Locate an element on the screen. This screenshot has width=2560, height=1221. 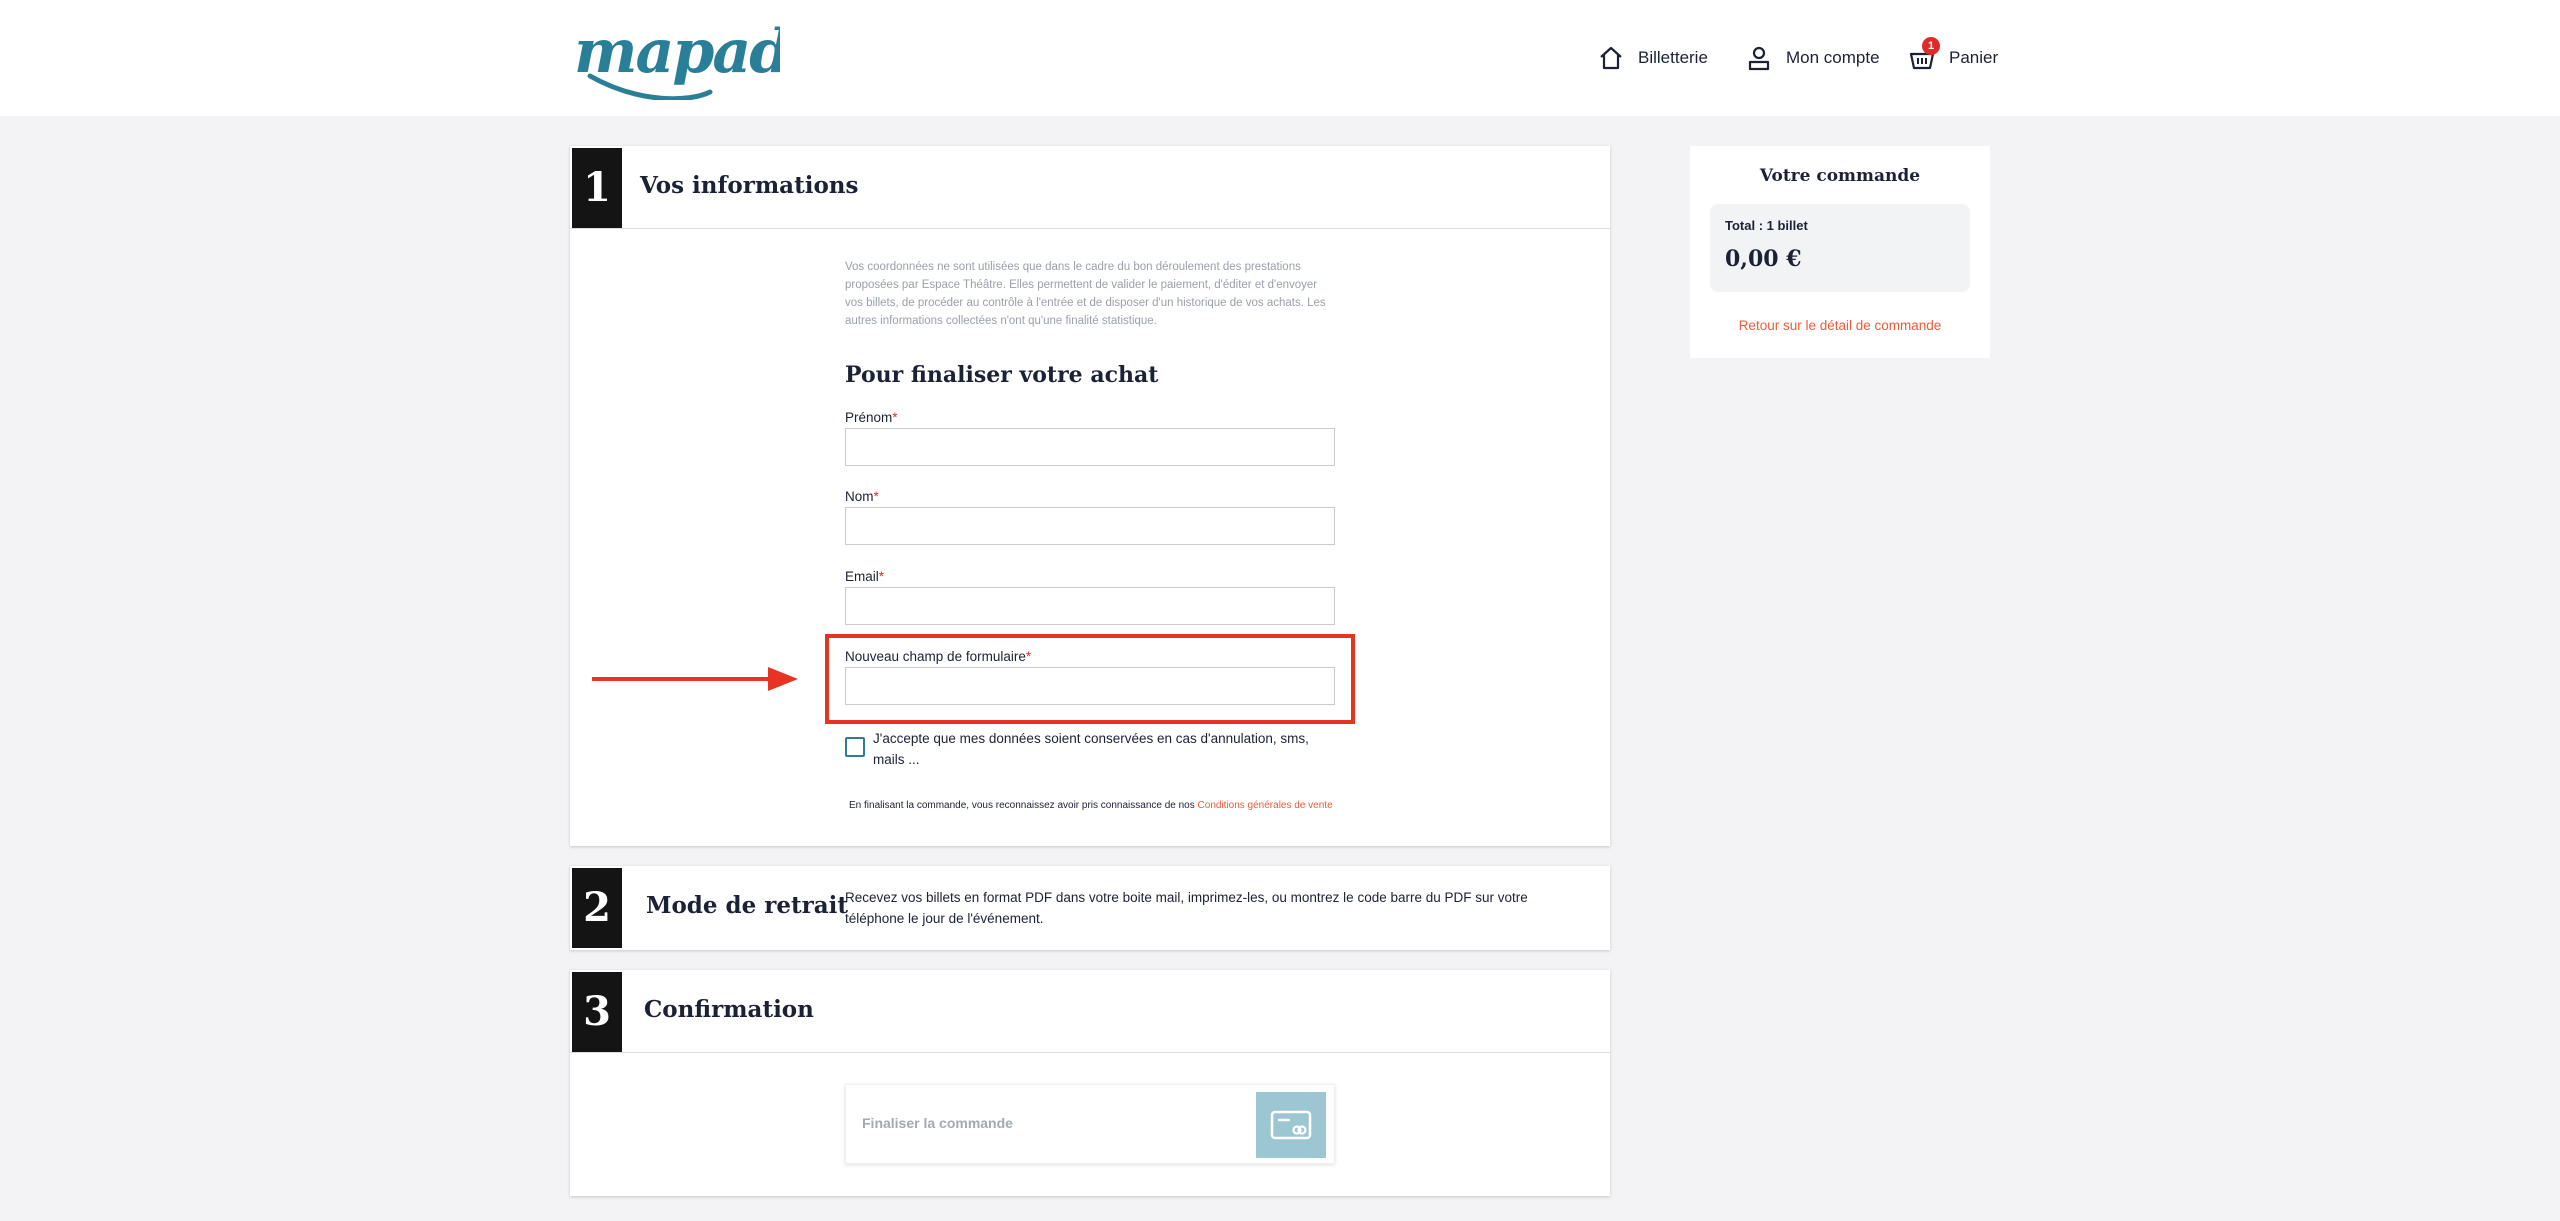
finalize-order-button: Finaliser la commande is located at coordinates (1090, 1124).